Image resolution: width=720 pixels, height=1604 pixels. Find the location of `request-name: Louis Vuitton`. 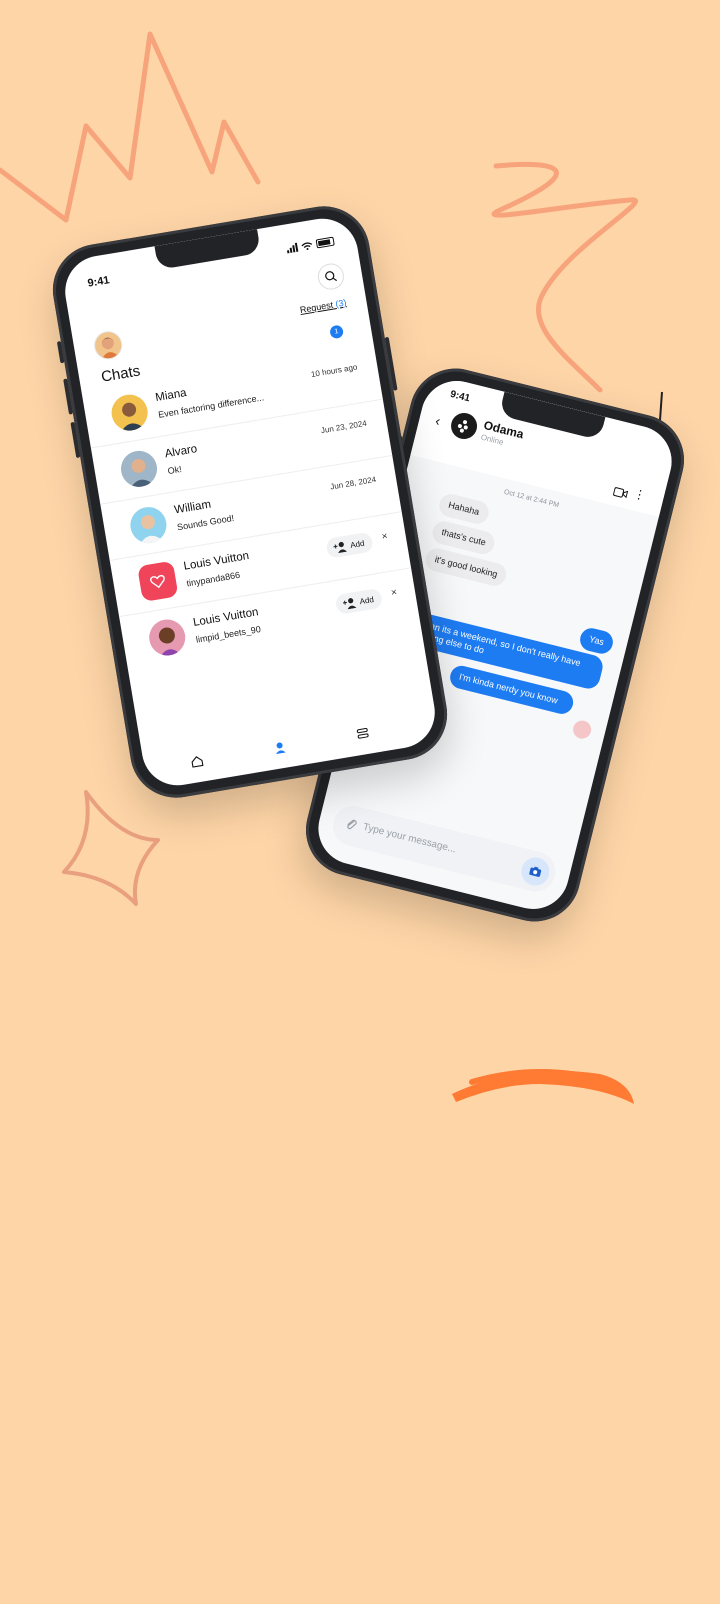

request-name: Louis Vuitton is located at coordinates (216, 561).